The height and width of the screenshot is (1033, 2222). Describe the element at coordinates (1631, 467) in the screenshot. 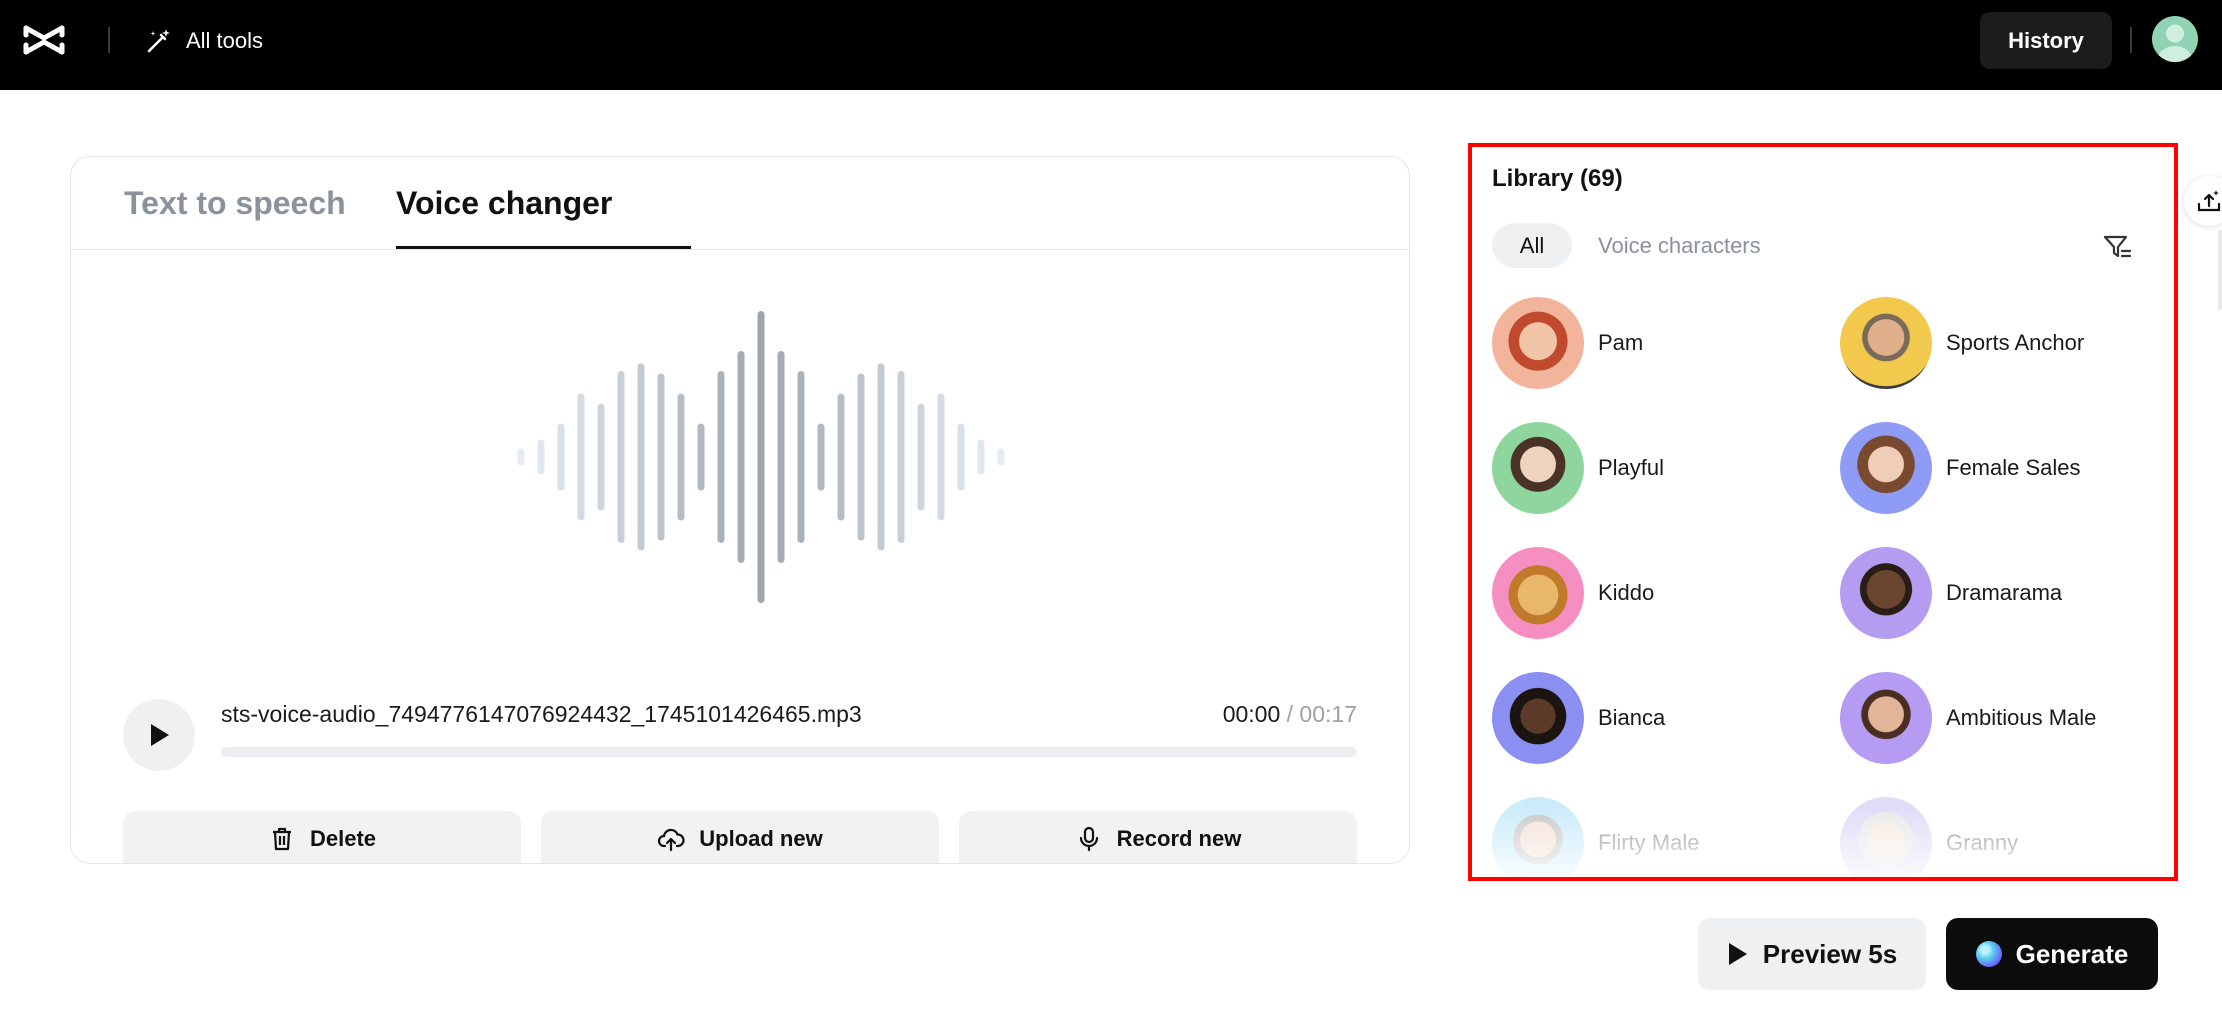

I see `voice-name: Playful` at that location.